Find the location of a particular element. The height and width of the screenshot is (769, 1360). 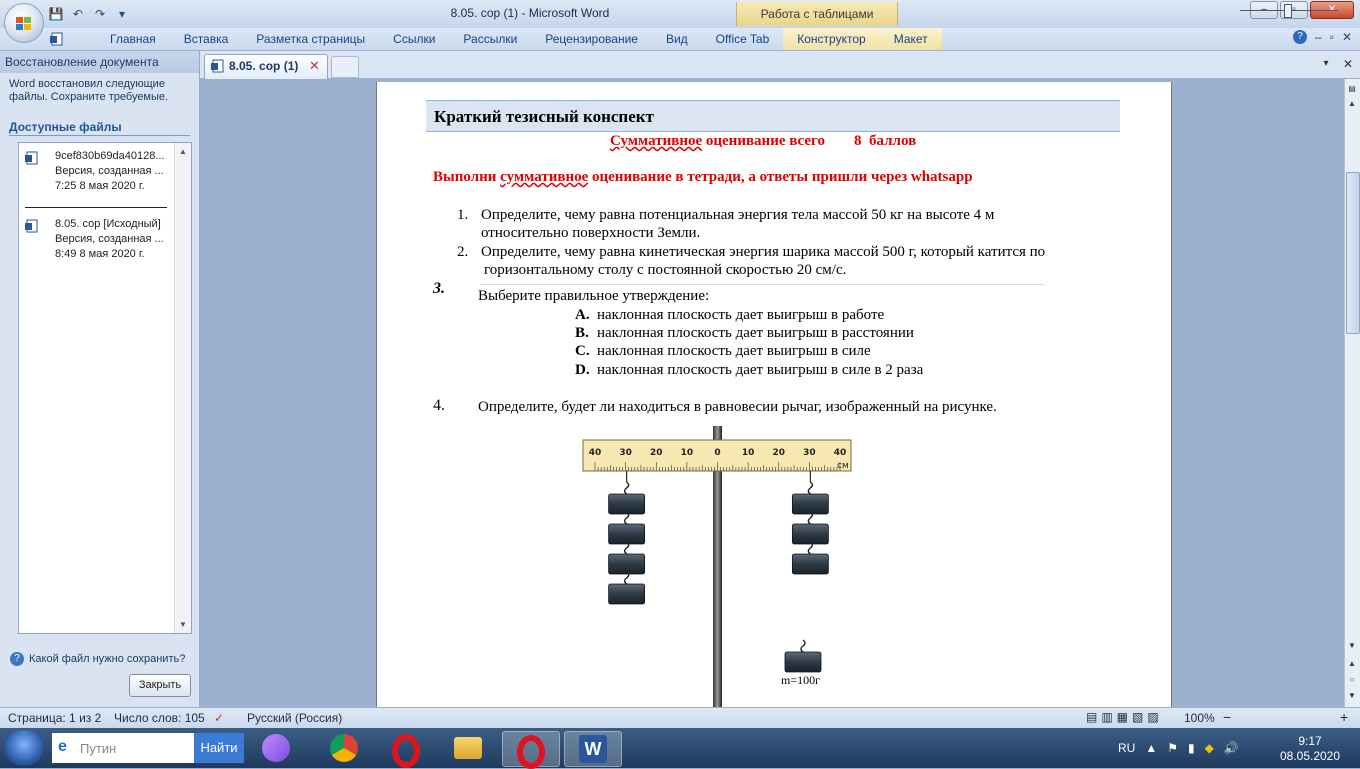

help-link: ? Какой файл нужно сохранить? is located at coordinates (97, 659).